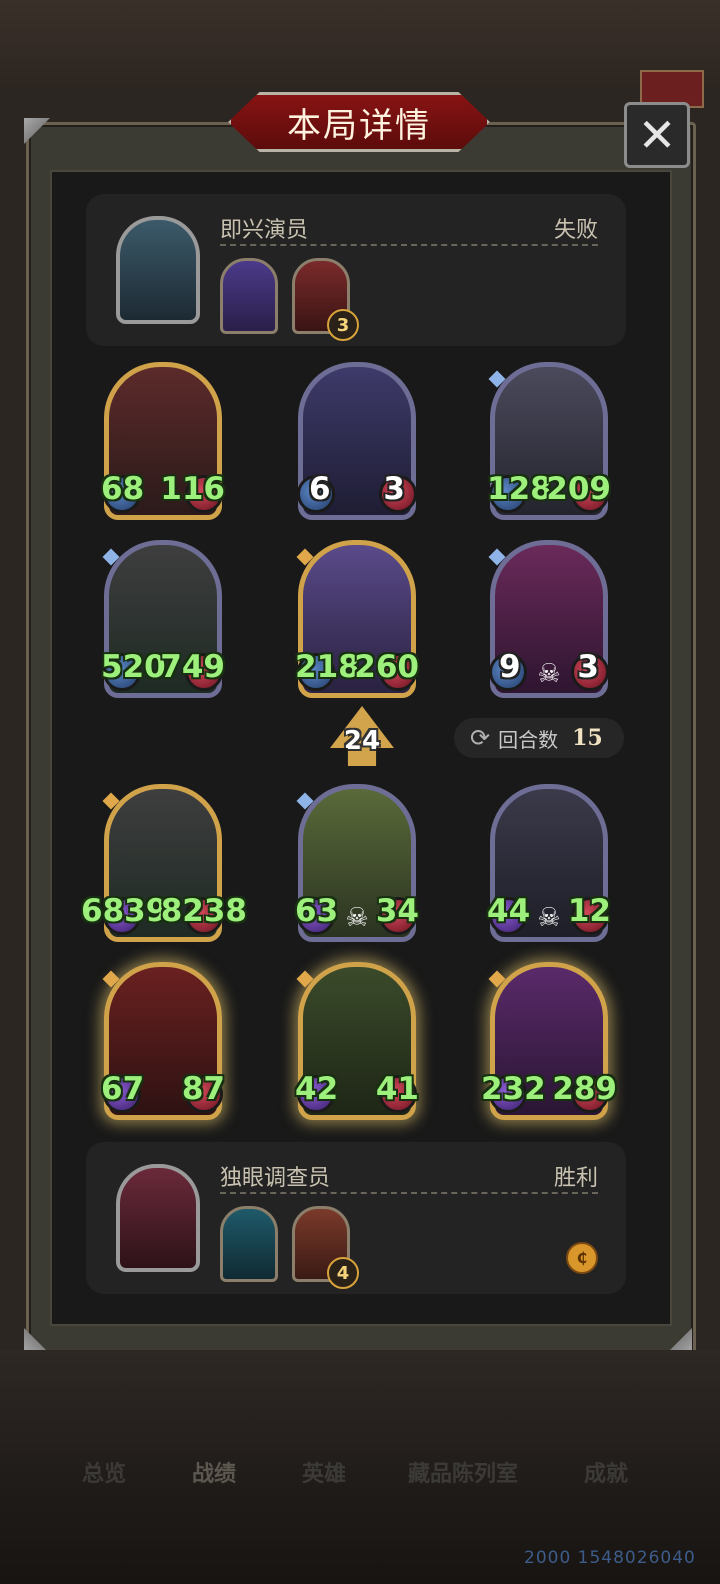 This screenshot has height=1584, width=720. I want to click on opponent-minion-2: 6 3, so click(357, 441).